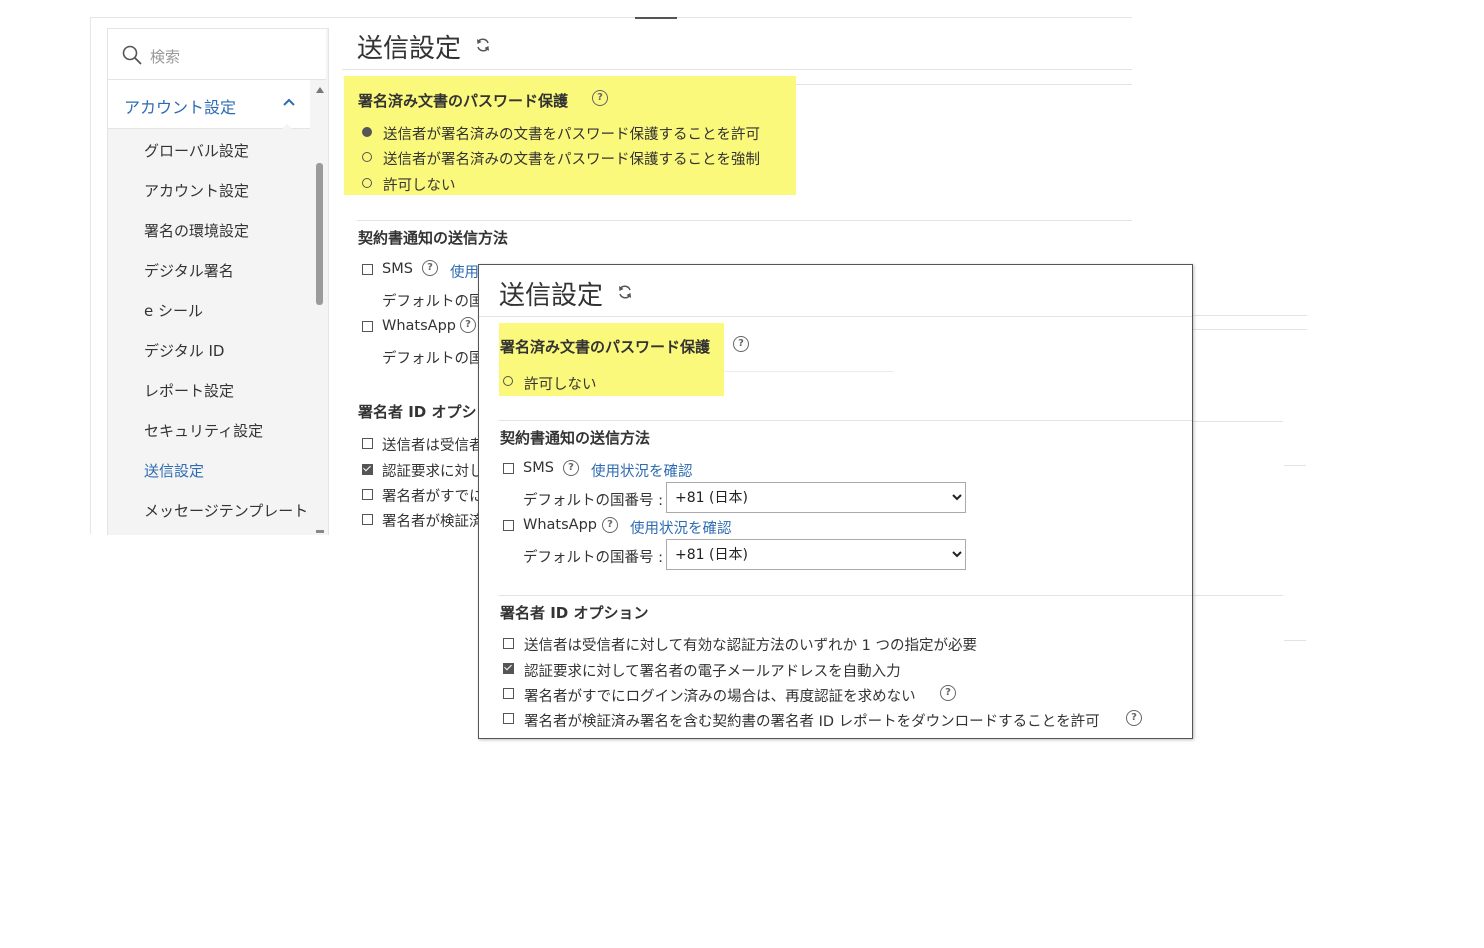  What do you see at coordinates (174, 470) in the screenshot?
I see `sidebar-item-send-settings: 送信設定` at bounding box center [174, 470].